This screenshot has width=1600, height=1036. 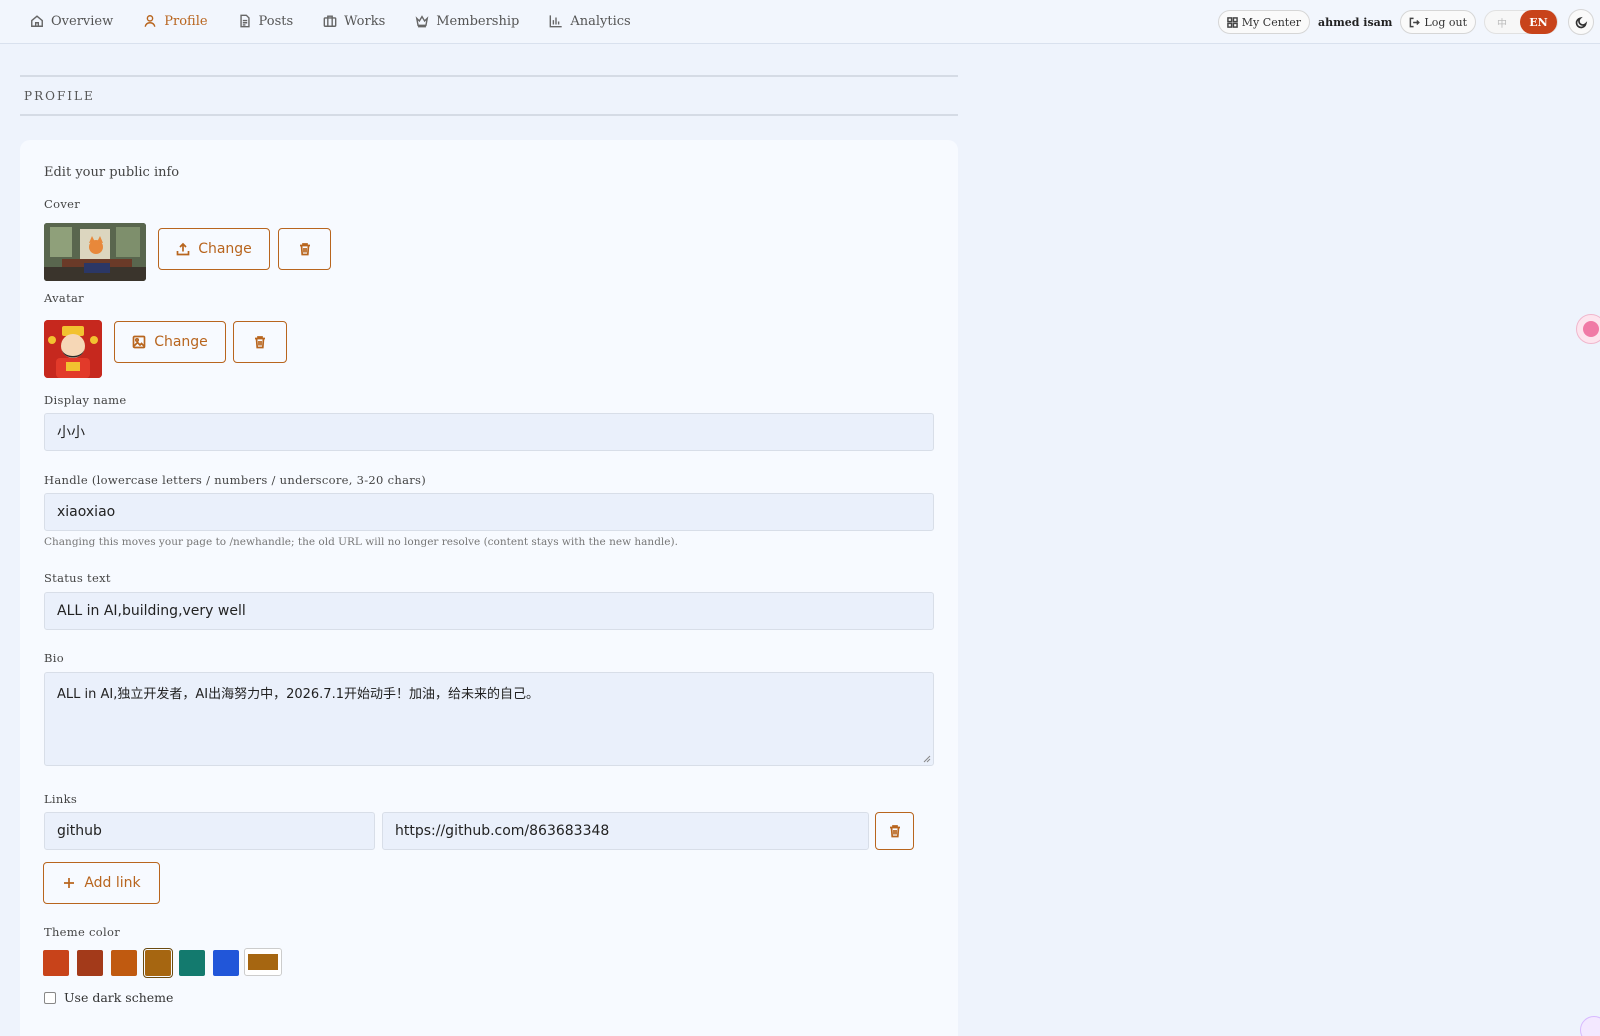 I want to click on briefcase-icon, so click(x=330, y=21).